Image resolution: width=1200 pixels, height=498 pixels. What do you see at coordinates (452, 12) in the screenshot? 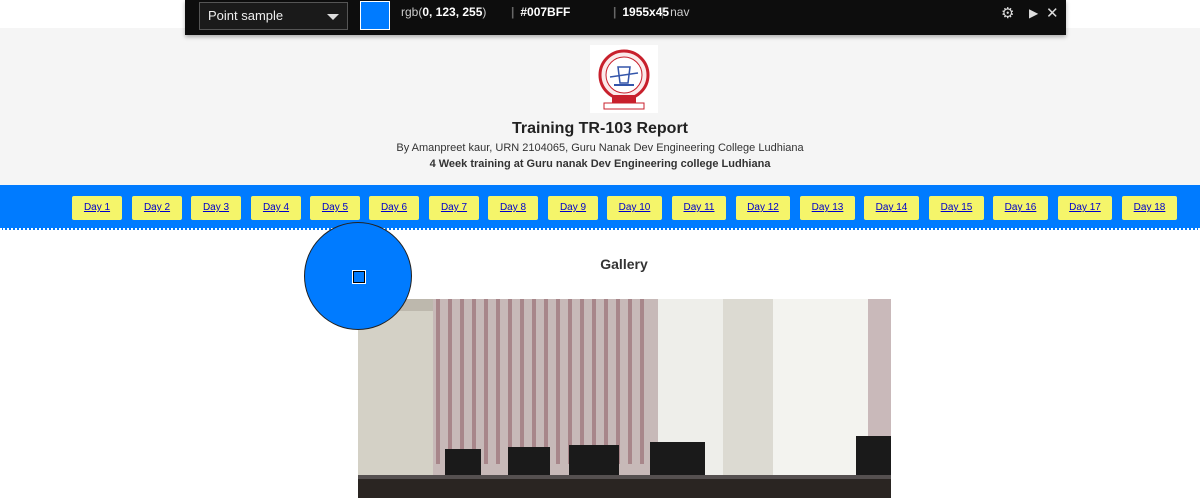
I see `rgb-values: 0, 123, 255` at bounding box center [452, 12].